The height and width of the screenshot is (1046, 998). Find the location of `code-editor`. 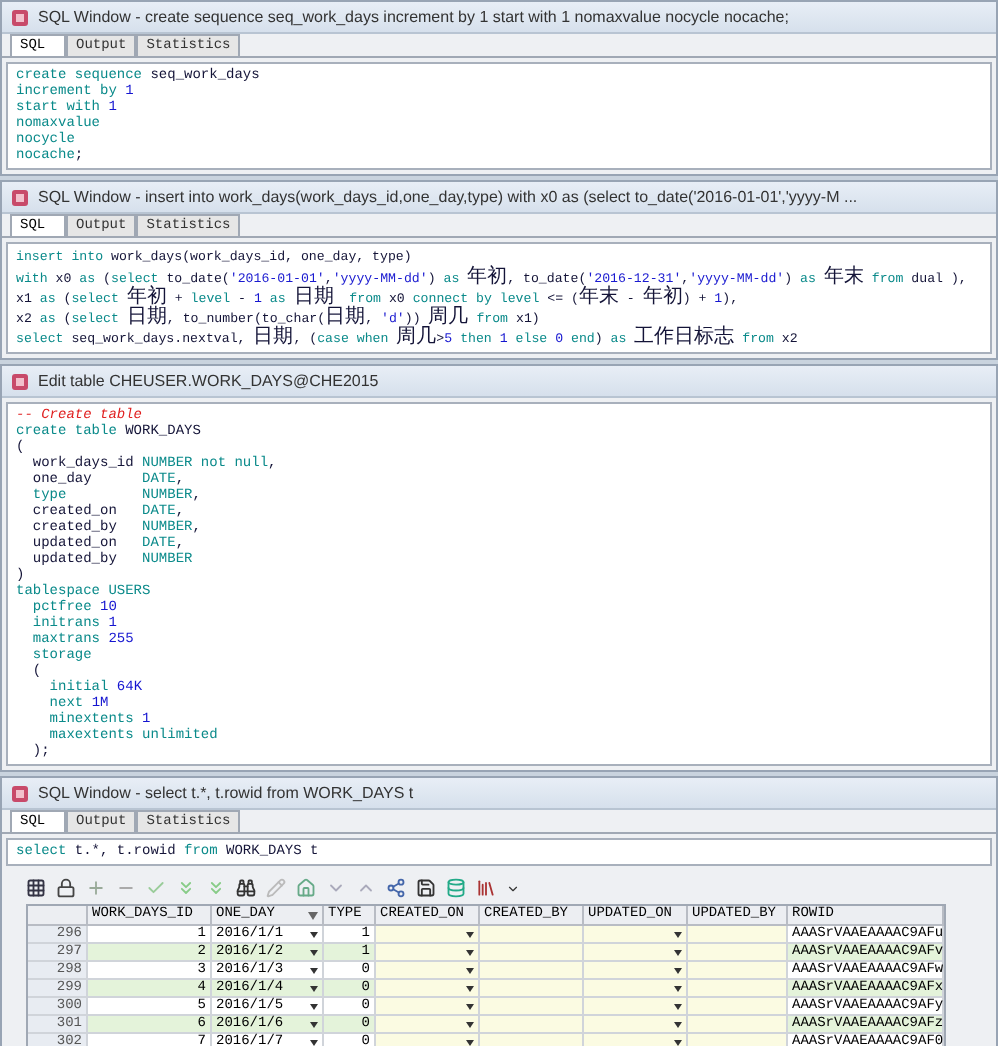

code-editor is located at coordinates (499, 298).